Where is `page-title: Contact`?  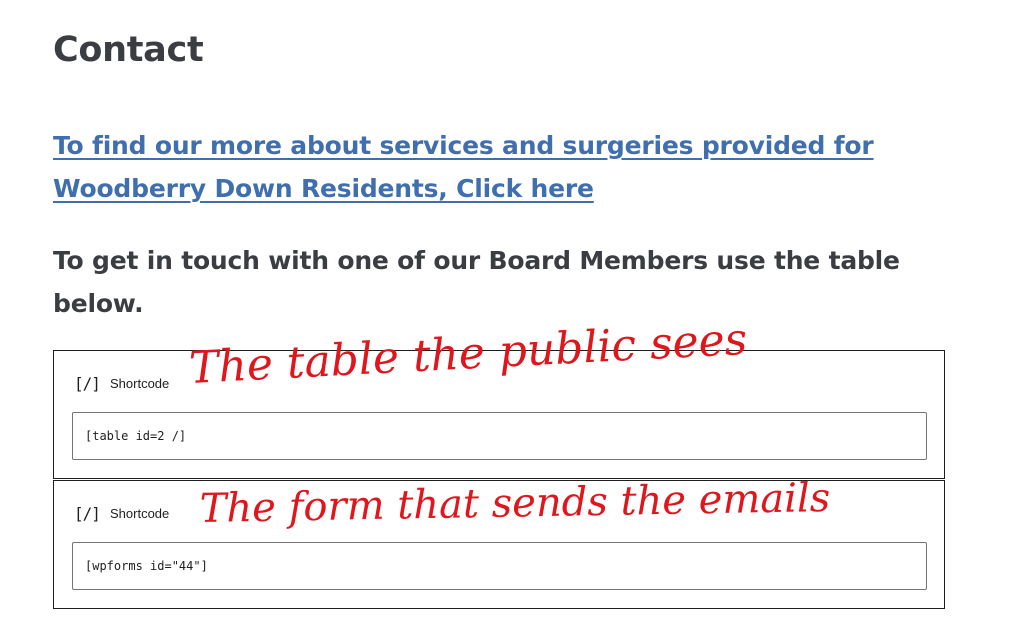
page-title: Contact is located at coordinates (128, 50).